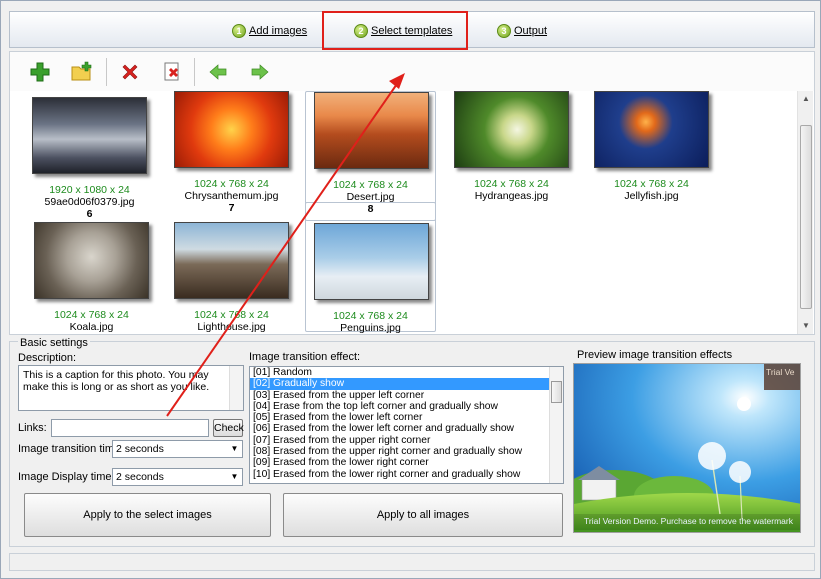 The height and width of the screenshot is (579, 821). I want to click on scroll-up-icon: ▲, so click(806, 99).